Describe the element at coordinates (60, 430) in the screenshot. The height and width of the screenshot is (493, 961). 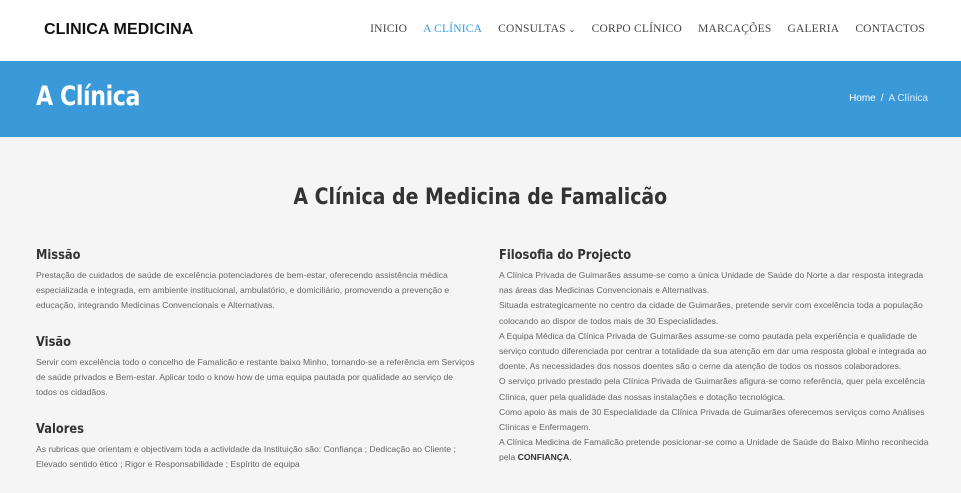
I see `valores-title: Valores` at that location.